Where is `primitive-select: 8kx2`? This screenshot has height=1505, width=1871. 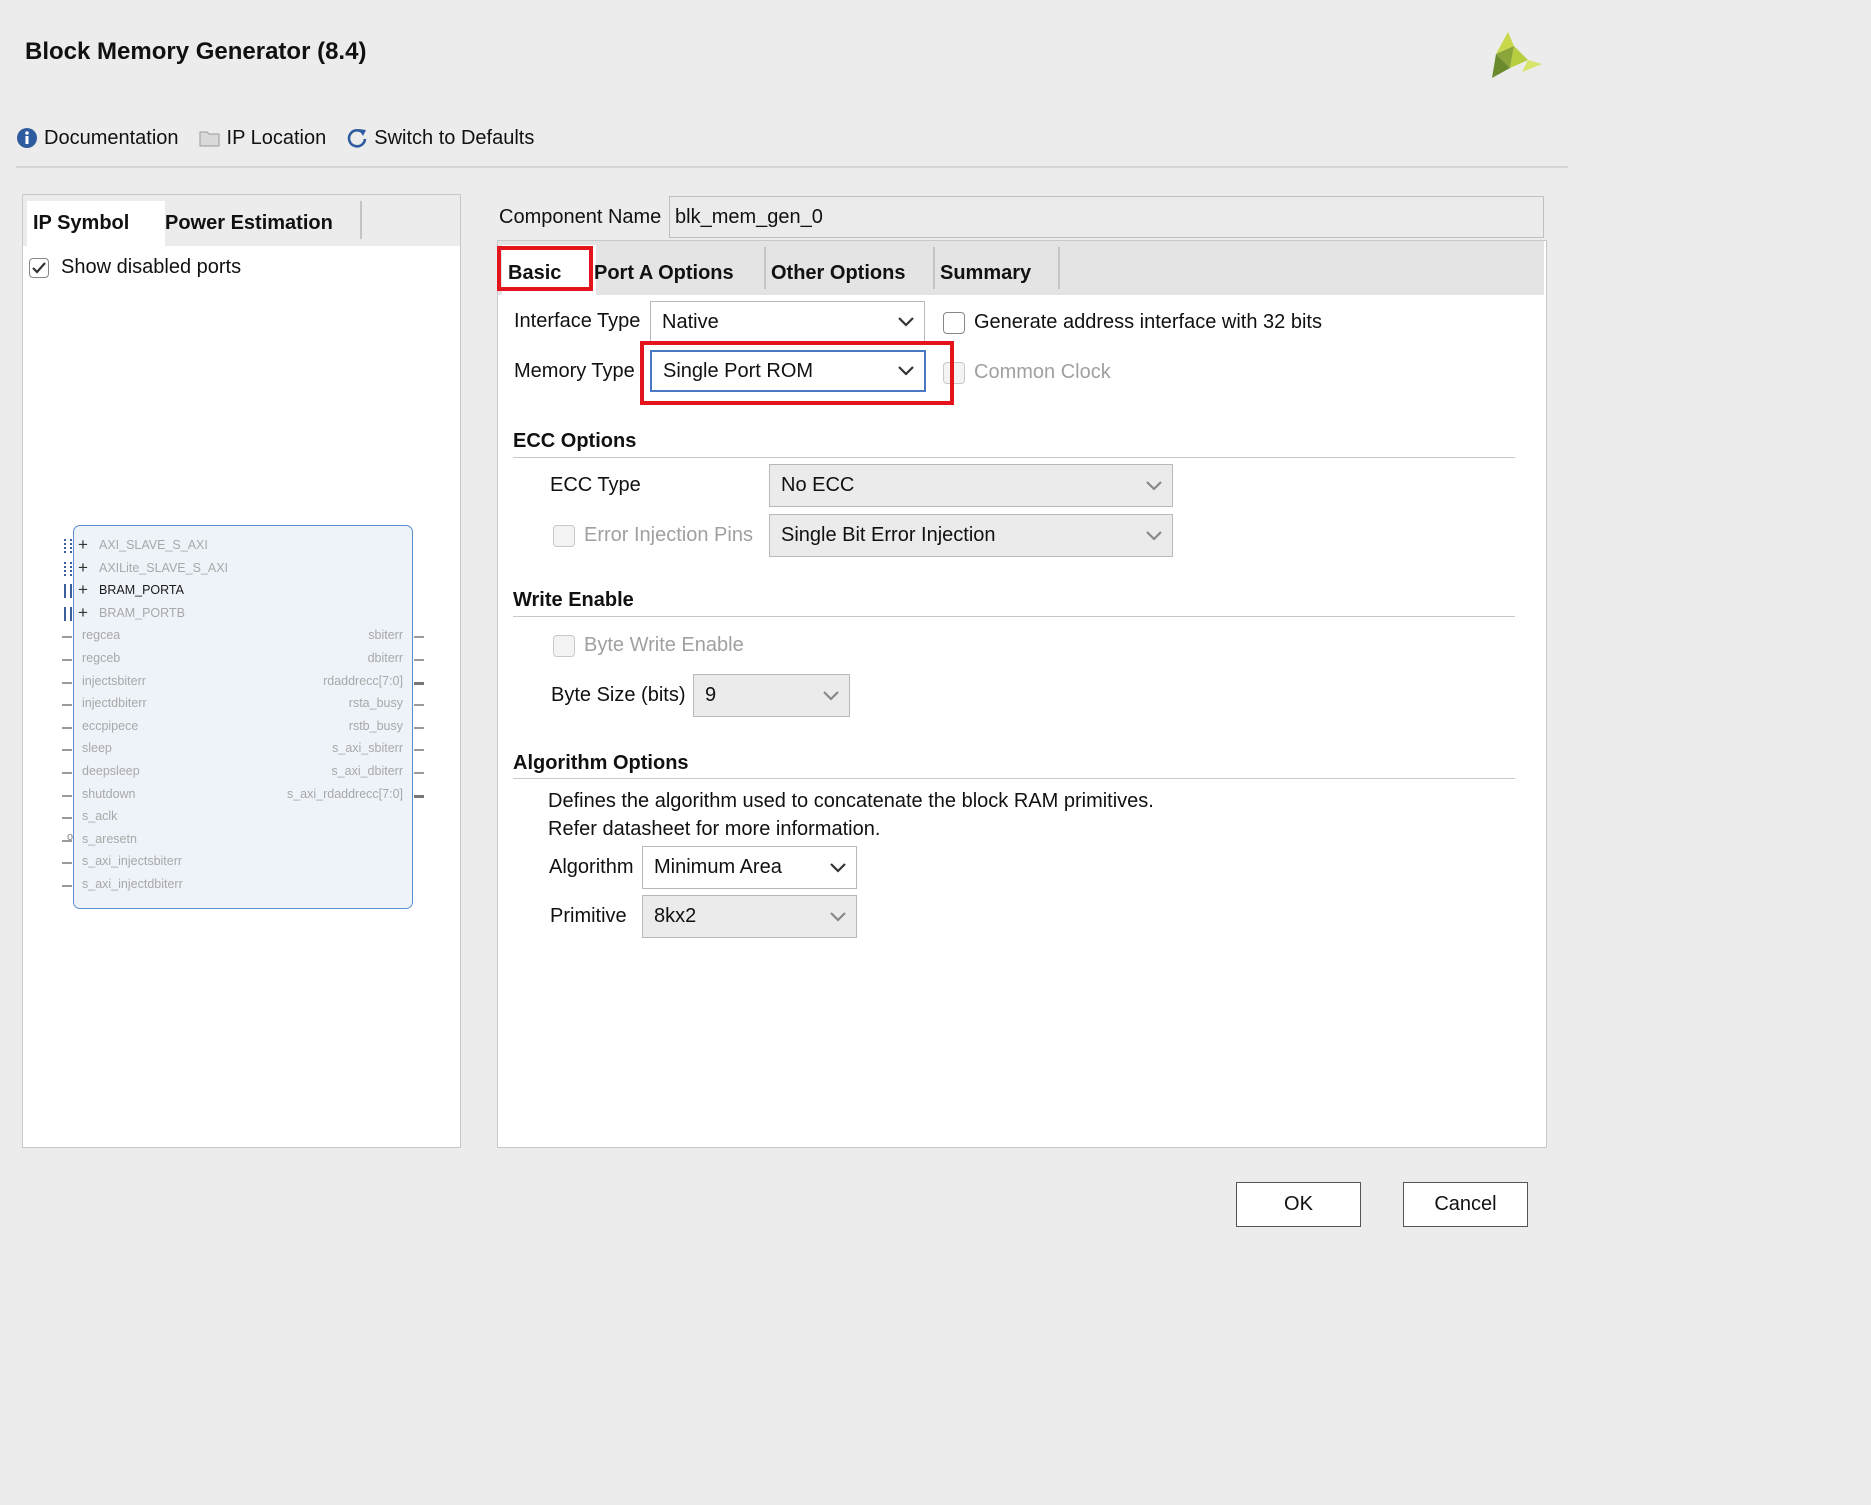
primitive-select: 8kx2 is located at coordinates (749, 916).